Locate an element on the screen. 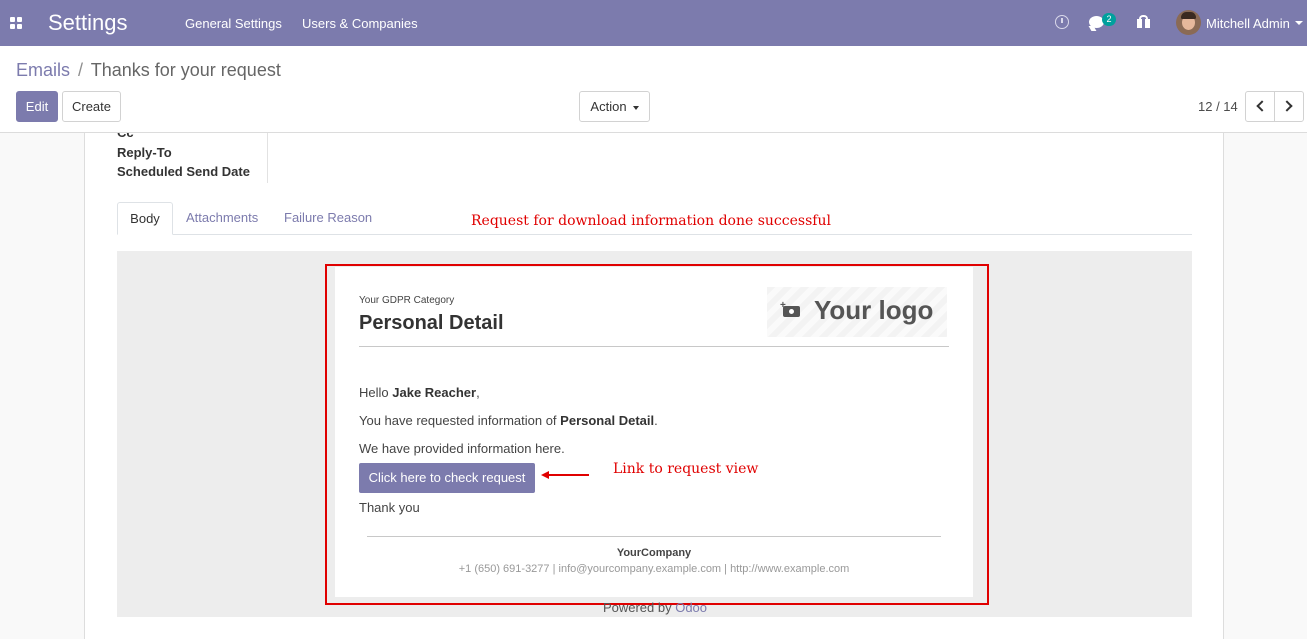 The height and width of the screenshot is (639, 1307). tab-attachments: Attachments is located at coordinates (222, 218).